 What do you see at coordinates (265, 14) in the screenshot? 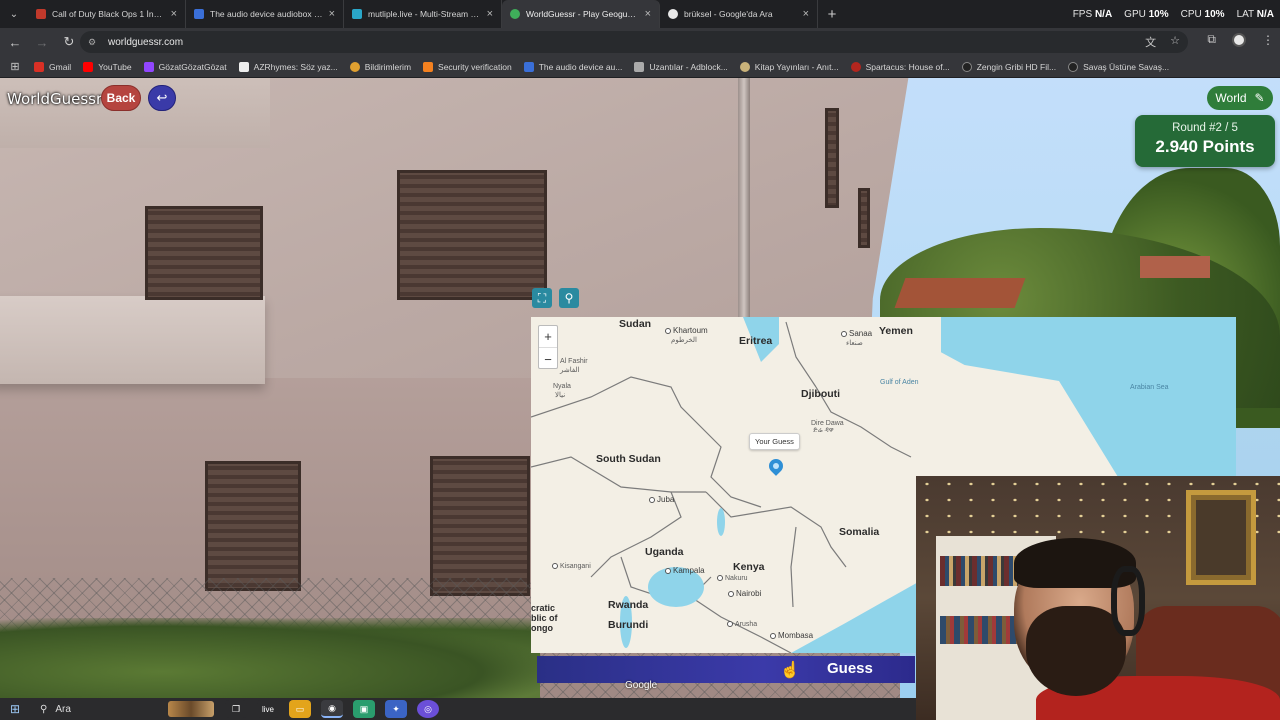
I see `tab-audiobox: The audio device audiobox cou ×` at bounding box center [265, 14].